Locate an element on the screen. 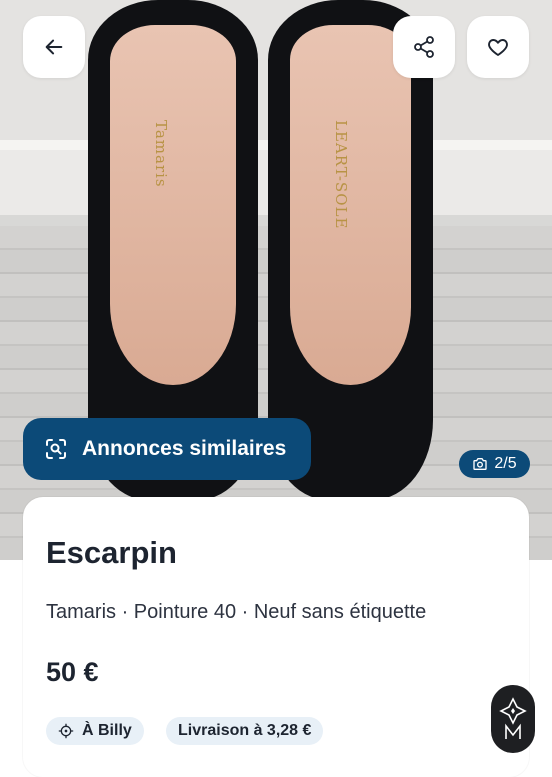 The height and width of the screenshot is (777, 552). listing-title: Escarpin is located at coordinates (111, 552).